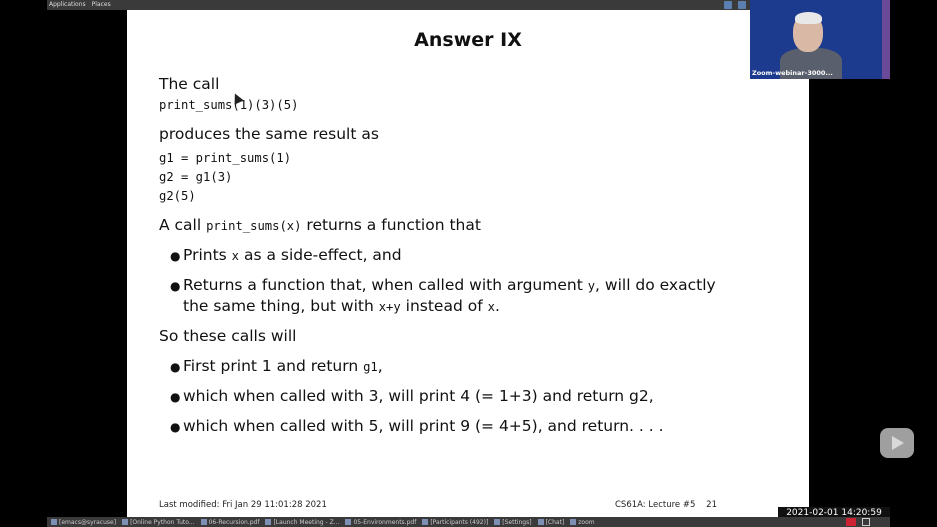 The image size is (937, 527). What do you see at coordinates (380, 522) in the screenshot?
I see `taskbar-item: 05-Environments.pdf` at bounding box center [380, 522].